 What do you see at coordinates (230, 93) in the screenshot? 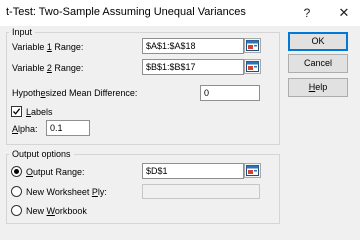
I see `hypothesized-mean-difference-input` at bounding box center [230, 93].